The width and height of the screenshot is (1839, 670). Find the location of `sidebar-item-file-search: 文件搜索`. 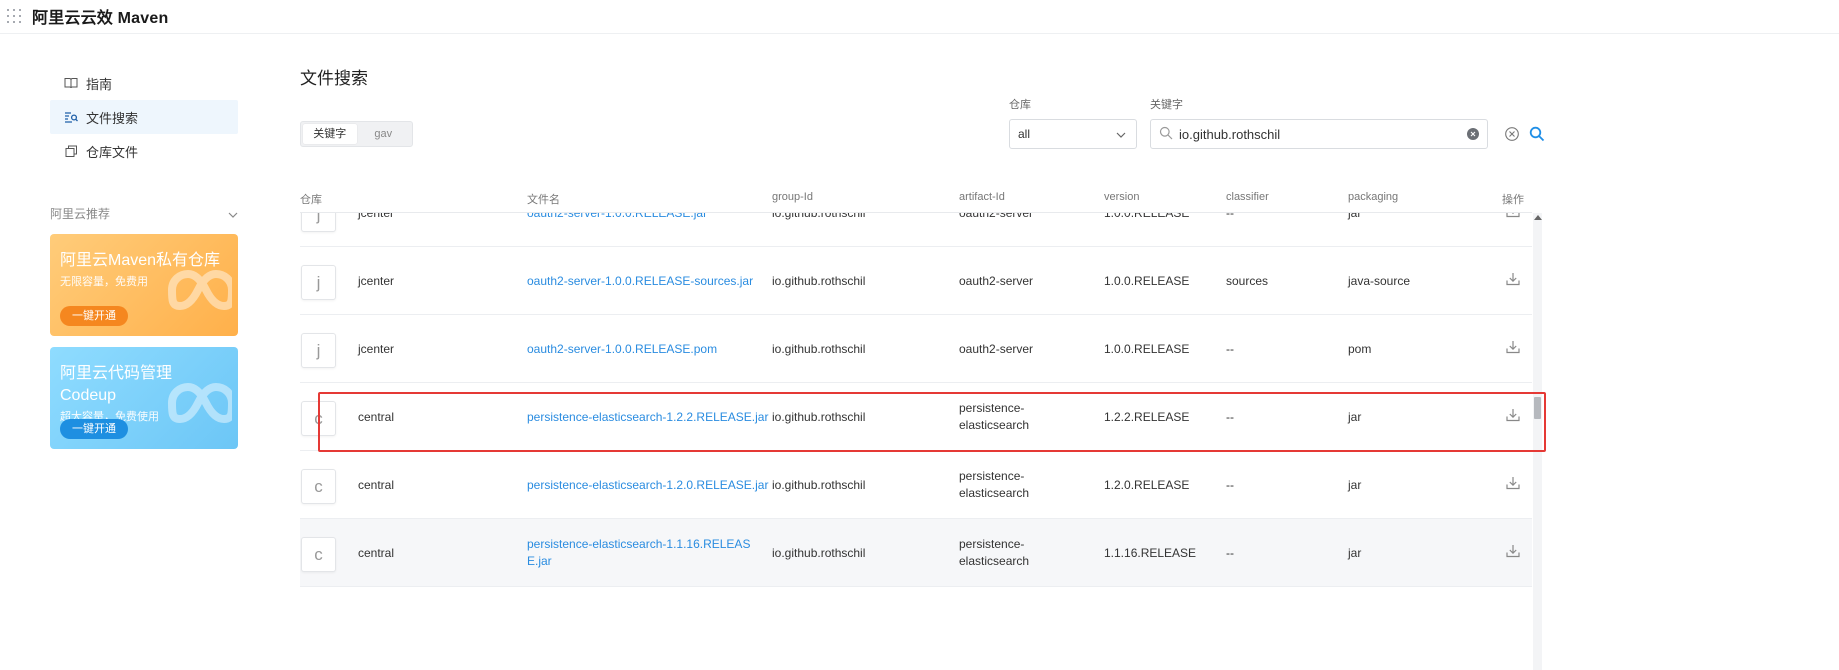

sidebar-item-file-search: 文件搜索 is located at coordinates (144, 117).